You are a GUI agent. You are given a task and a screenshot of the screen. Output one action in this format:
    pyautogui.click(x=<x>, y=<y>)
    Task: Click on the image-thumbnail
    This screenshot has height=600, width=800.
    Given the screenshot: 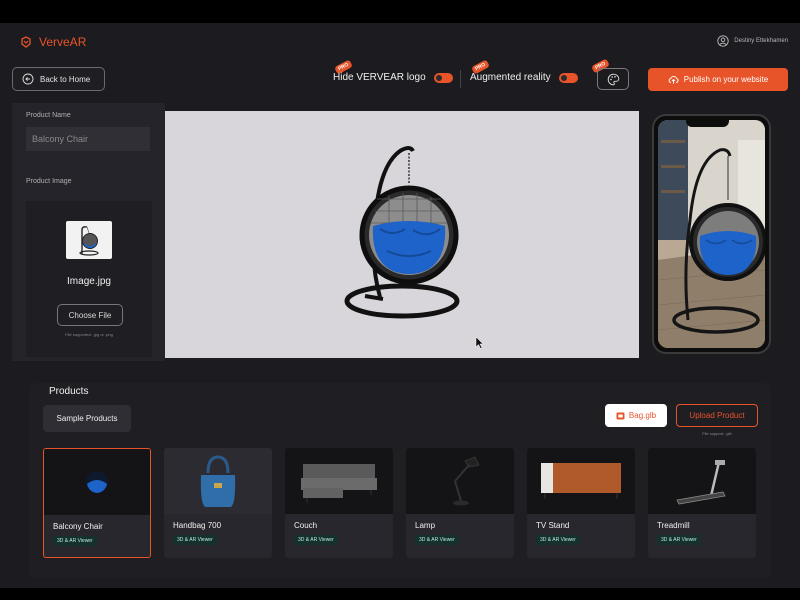 What is the action you would take?
    pyautogui.click(x=89, y=240)
    